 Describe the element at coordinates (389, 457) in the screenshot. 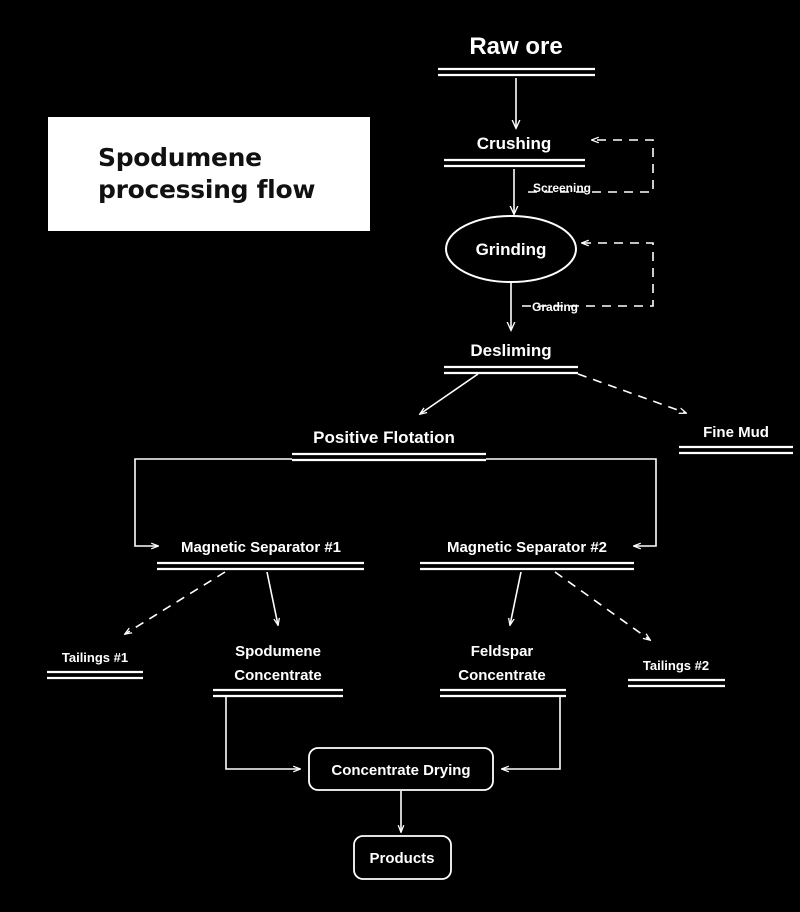

I see `node-rule-positive-flotation` at that location.